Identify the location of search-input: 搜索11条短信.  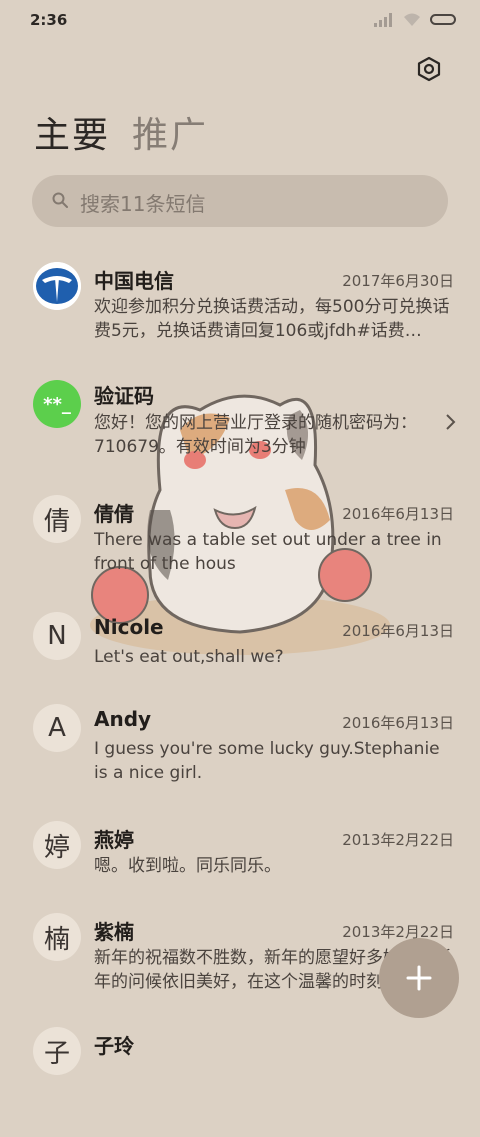
(142, 202).